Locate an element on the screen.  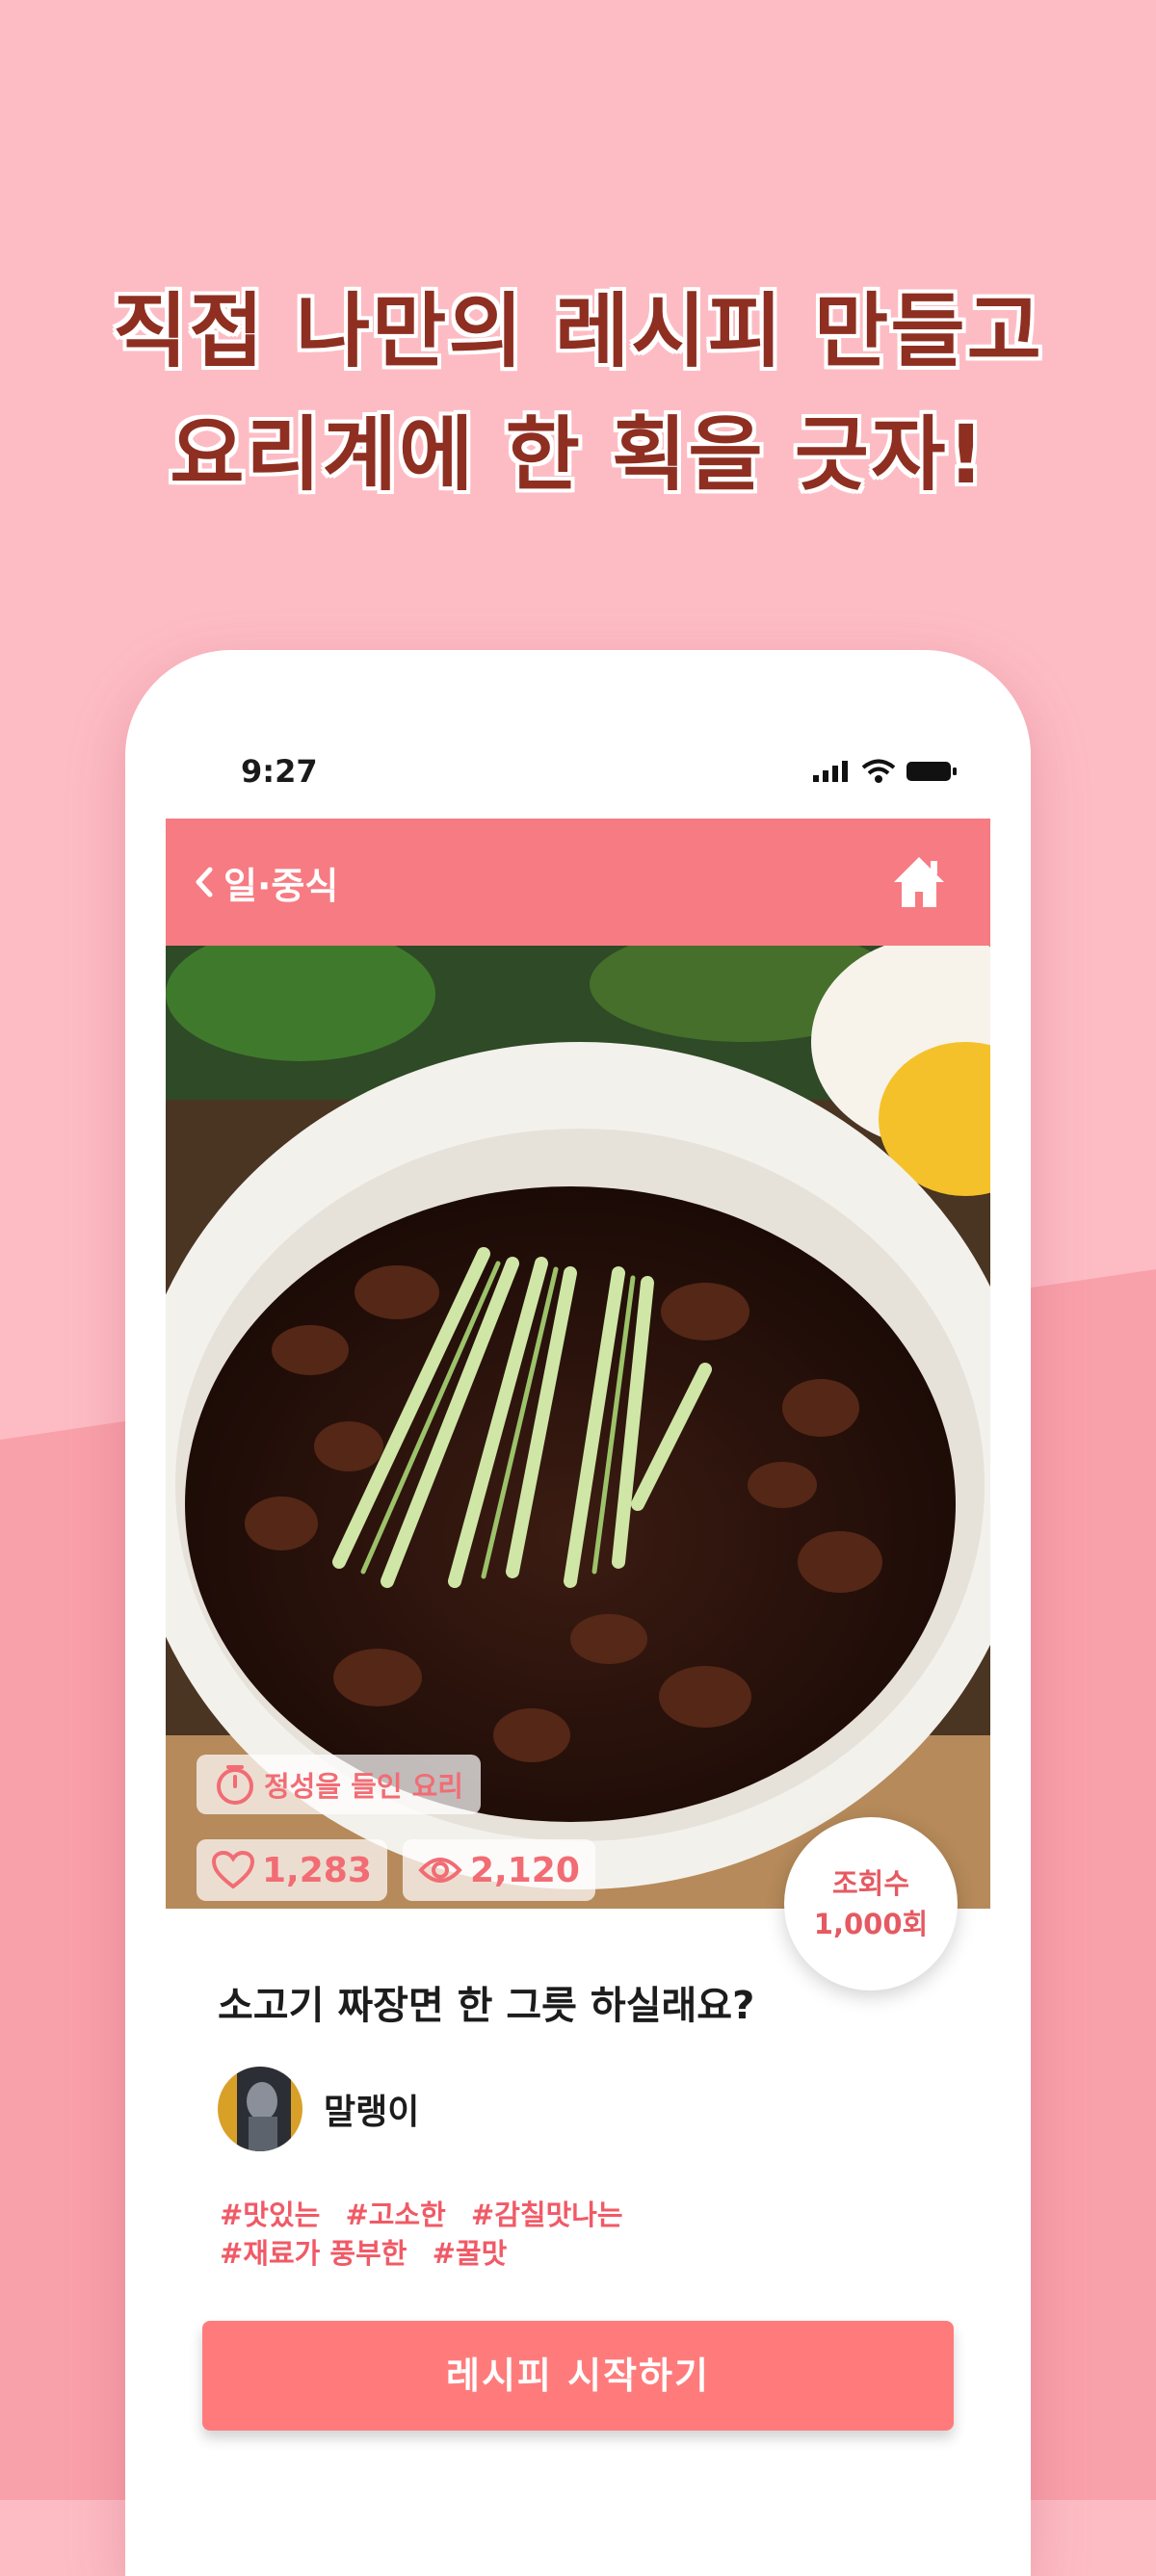
tag-item: #재료가 풍부한 is located at coordinates (313, 2253).